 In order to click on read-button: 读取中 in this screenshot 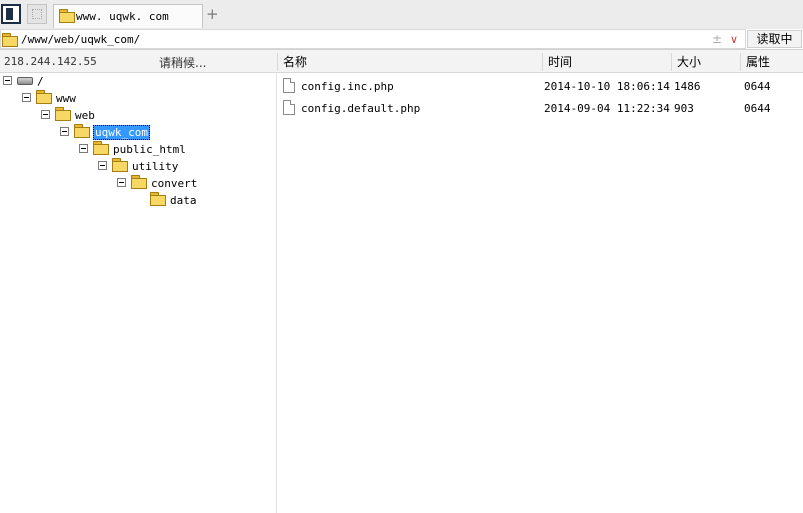, I will do `click(774, 39)`.